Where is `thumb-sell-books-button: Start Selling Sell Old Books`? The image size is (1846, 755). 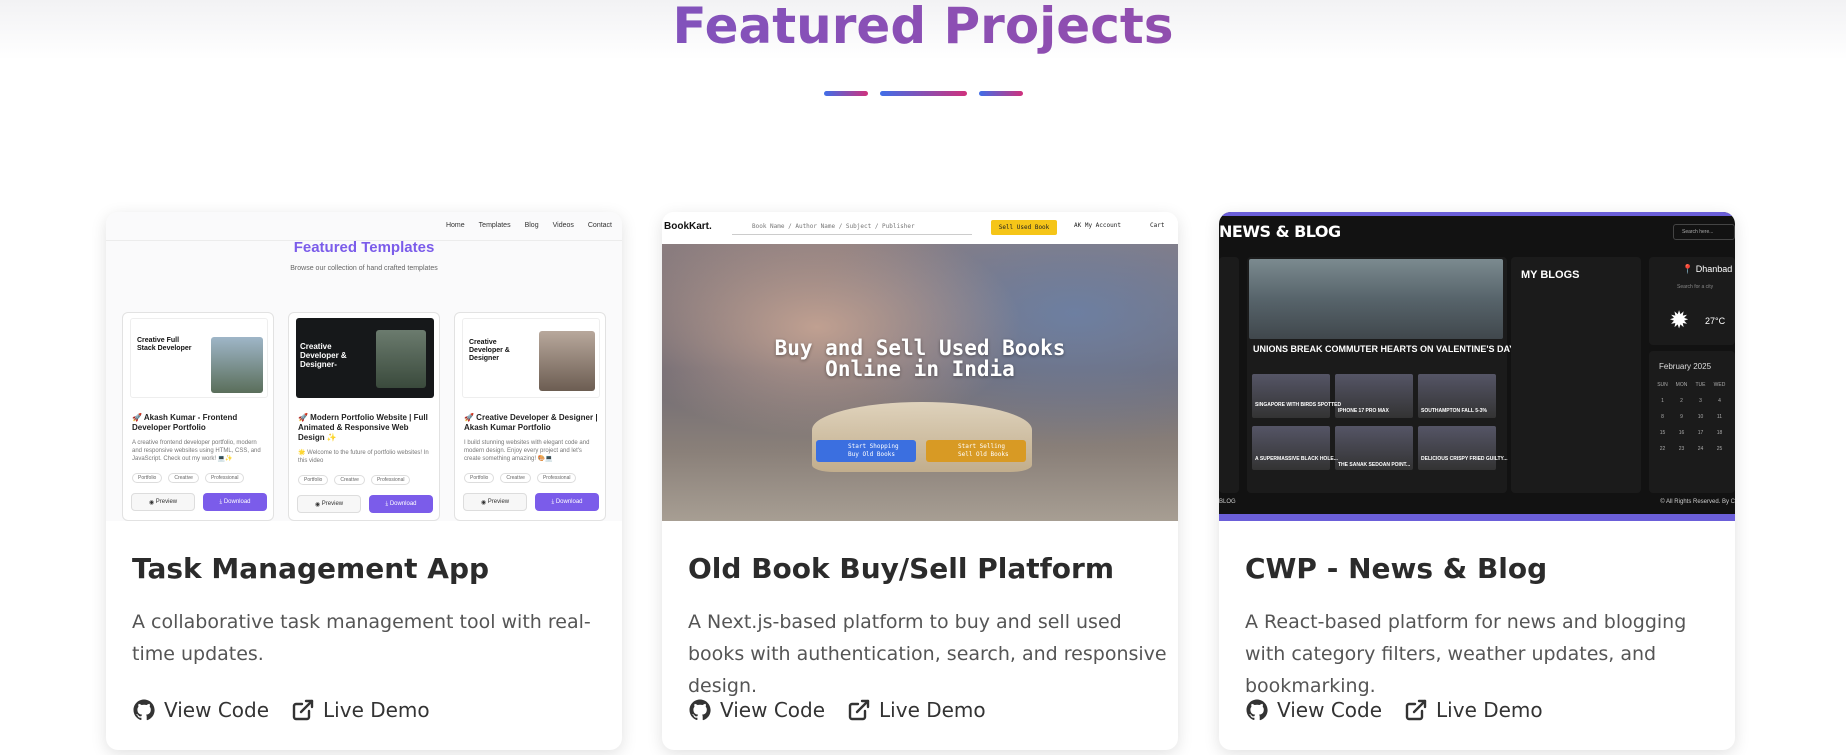
thumb-sell-books-button: Start Selling Sell Old Books is located at coordinates (976, 451).